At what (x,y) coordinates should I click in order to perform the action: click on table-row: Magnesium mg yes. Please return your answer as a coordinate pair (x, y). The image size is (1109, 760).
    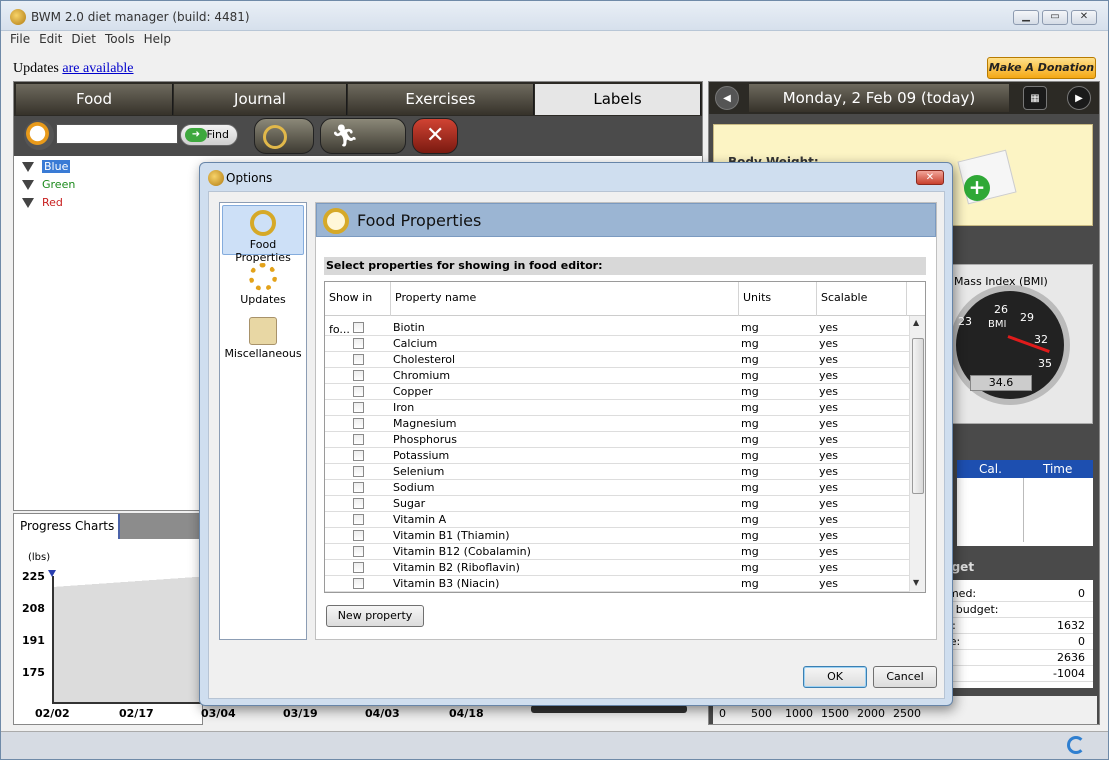
    Looking at the image, I should click on (617, 424).